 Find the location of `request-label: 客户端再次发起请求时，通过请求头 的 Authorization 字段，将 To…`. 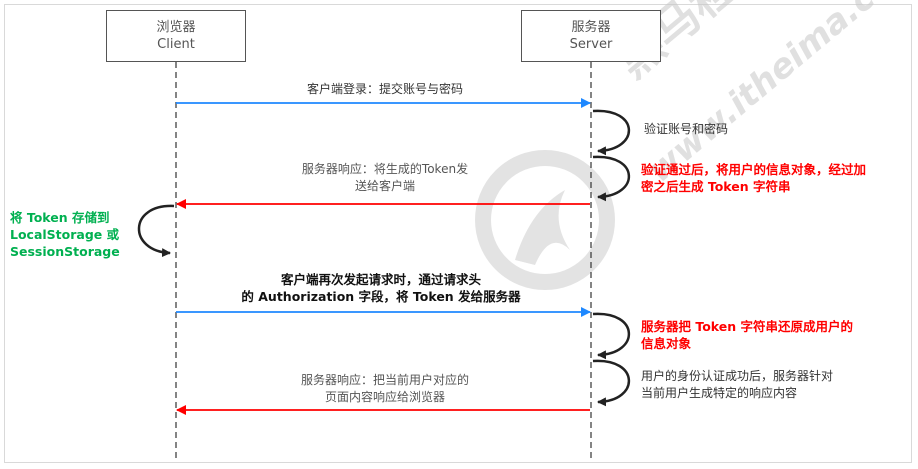

request-label: 客户端再次发起请求时，通过请求头 的 Authorization 字段，将 To… is located at coordinates (381, 288).